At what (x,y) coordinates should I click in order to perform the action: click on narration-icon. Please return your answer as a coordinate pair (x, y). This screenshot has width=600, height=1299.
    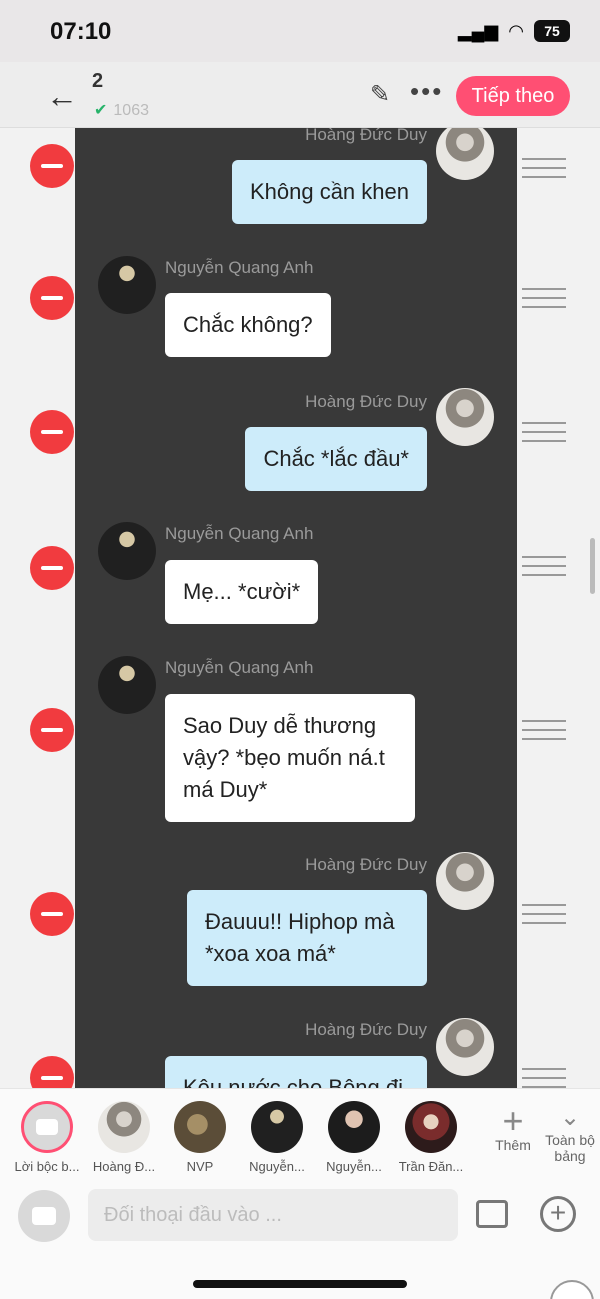
    Looking at the image, I should click on (47, 1127).